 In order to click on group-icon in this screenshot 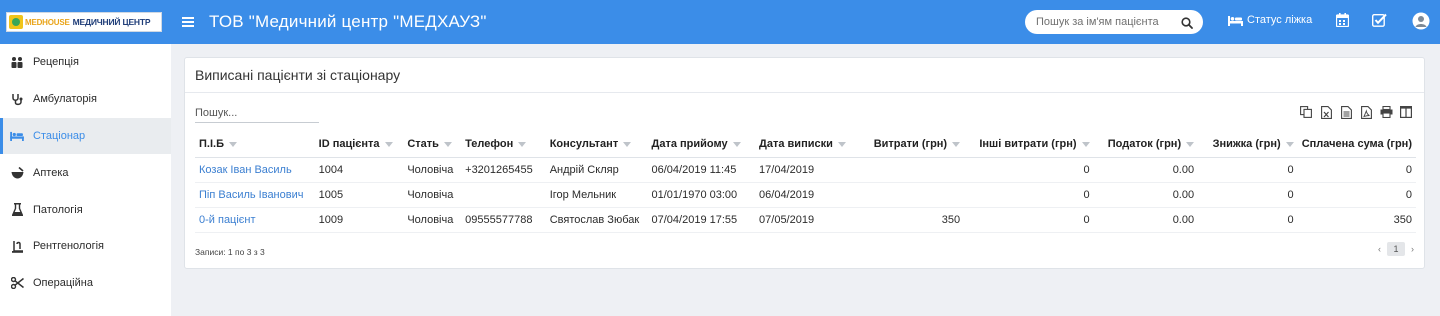, I will do `click(17, 62)`.